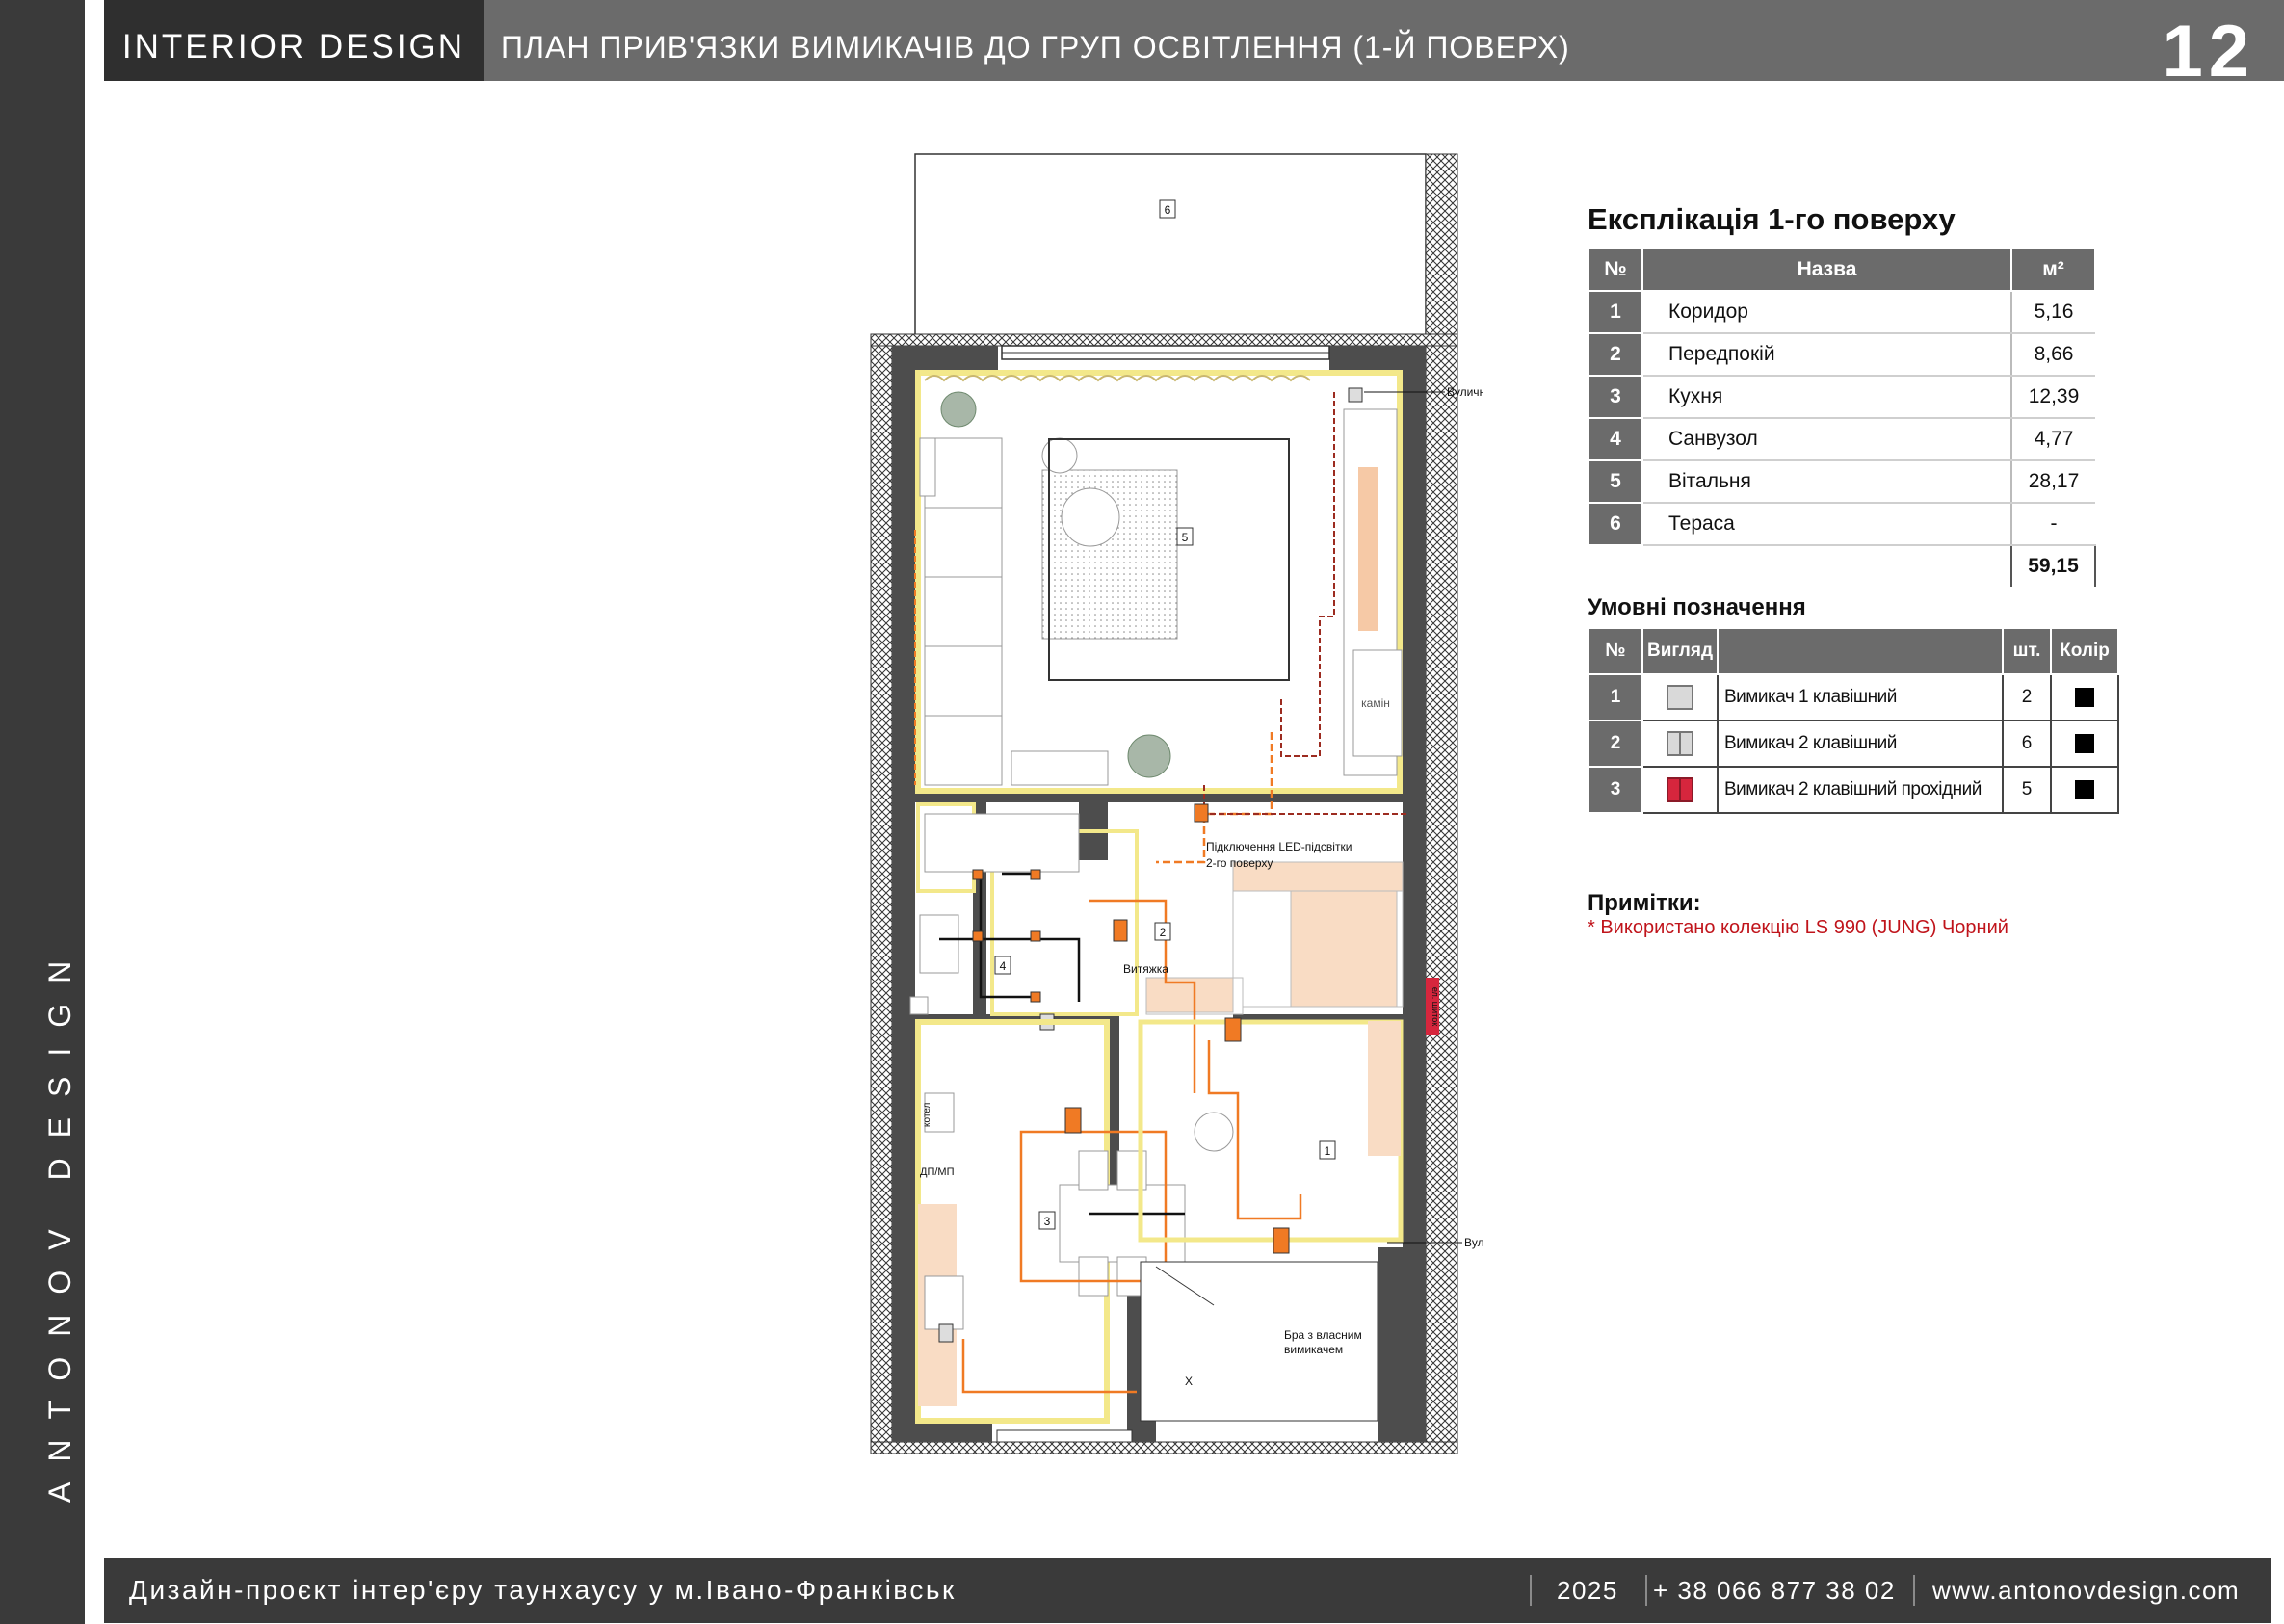 This screenshot has height=1624, width=2284. I want to click on dp-mp-label: ДП/МП, so click(937, 1172).